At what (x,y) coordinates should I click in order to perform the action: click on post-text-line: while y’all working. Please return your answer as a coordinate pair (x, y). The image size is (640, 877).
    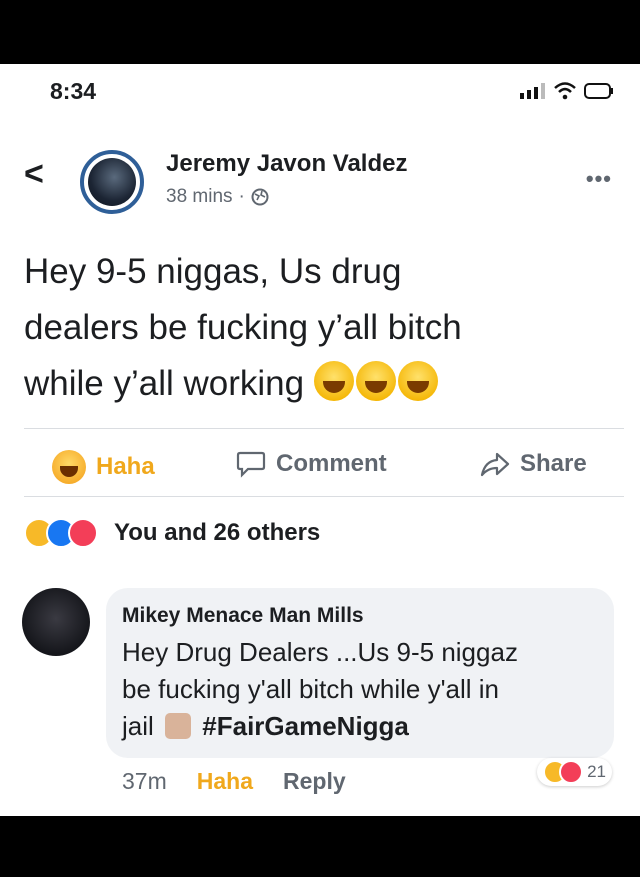
    Looking at the image, I should click on (324, 384).